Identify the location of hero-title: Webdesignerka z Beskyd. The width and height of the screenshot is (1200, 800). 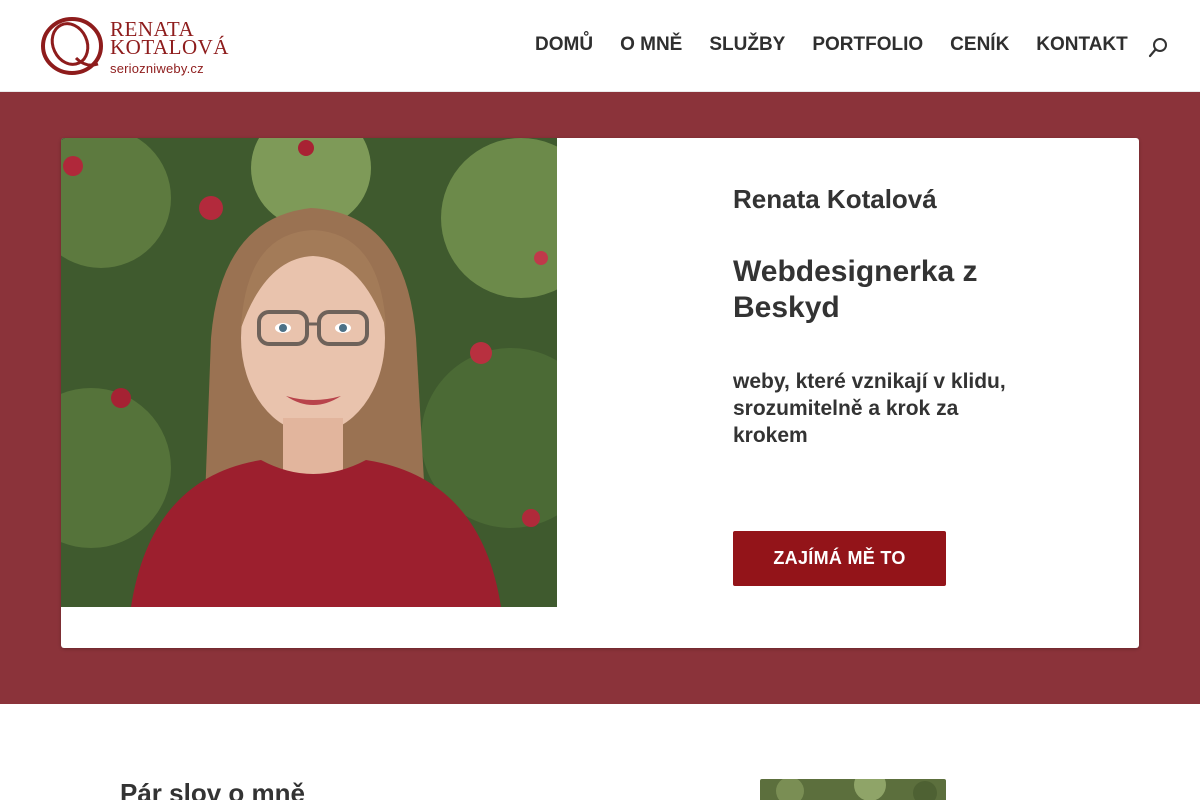
(855, 289).